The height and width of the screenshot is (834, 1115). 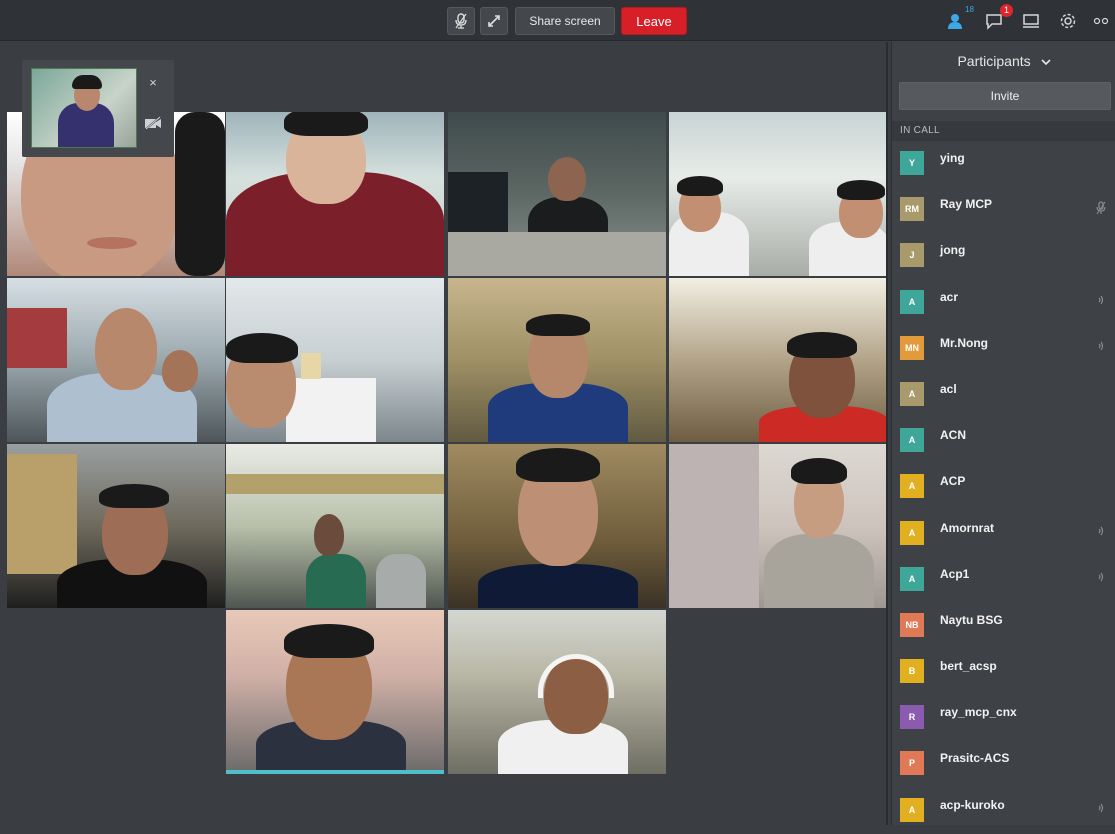 I want to click on participant-name: Mr.Nong, so click(x=964, y=342).